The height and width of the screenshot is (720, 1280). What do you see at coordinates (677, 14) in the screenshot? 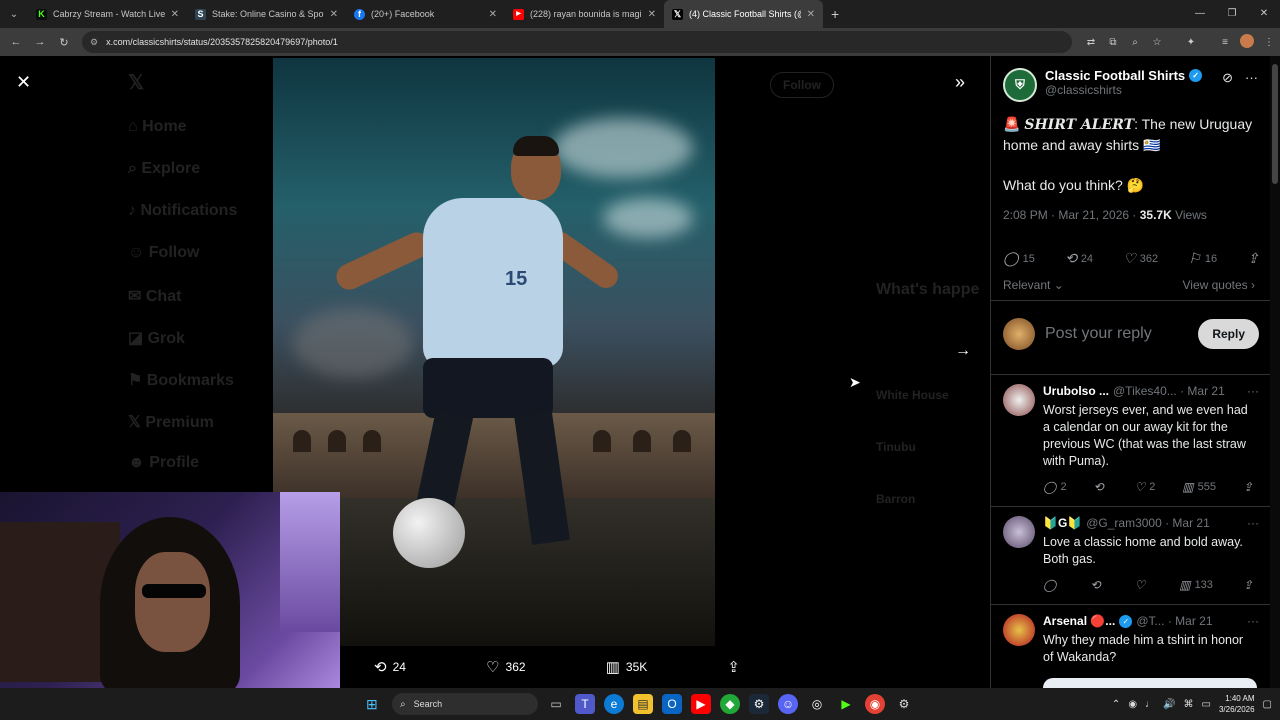
I see `x-logo-icon: 𝕏` at bounding box center [677, 14].